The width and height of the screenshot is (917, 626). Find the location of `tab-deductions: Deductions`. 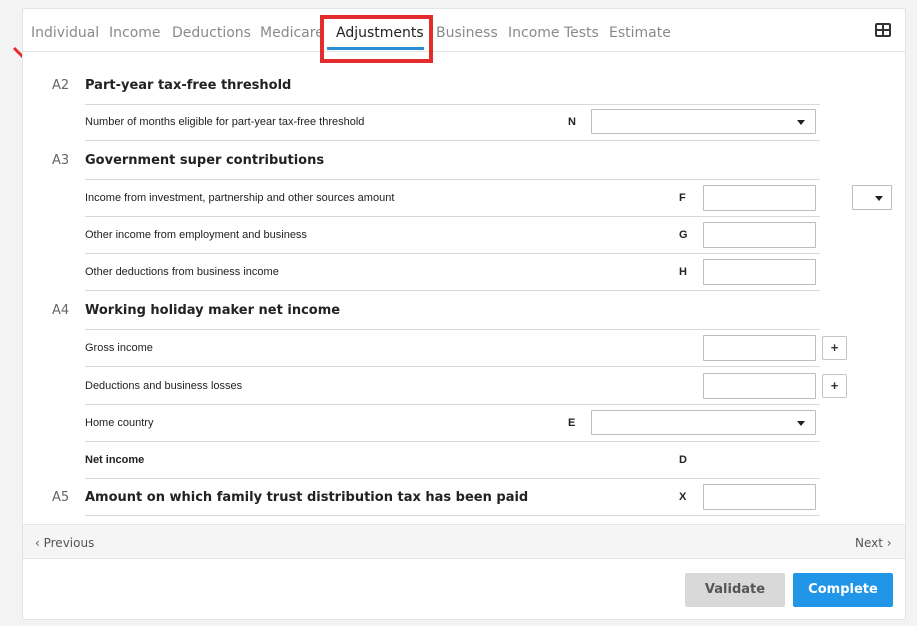

tab-deductions: Deductions is located at coordinates (211, 33).